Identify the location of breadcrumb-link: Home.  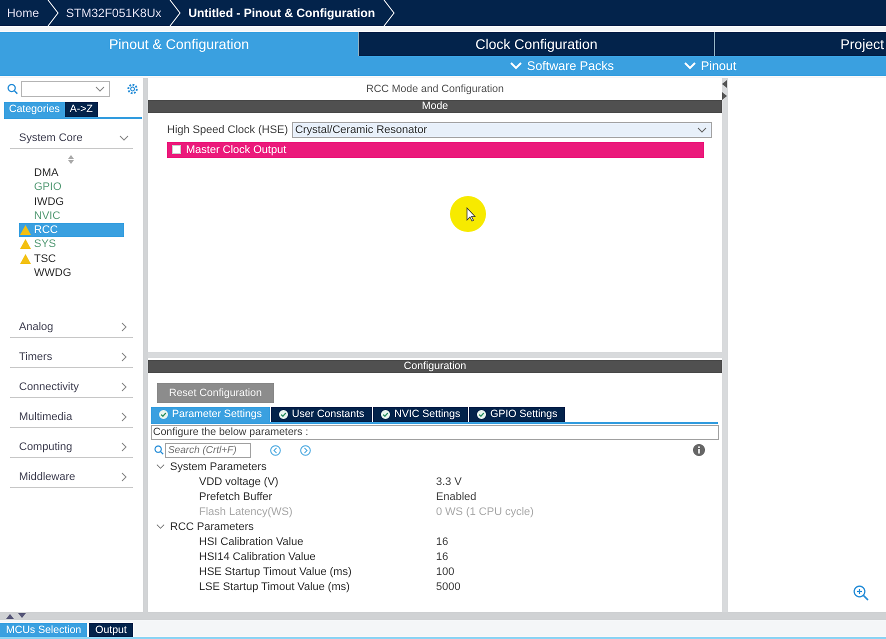
(24, 13).